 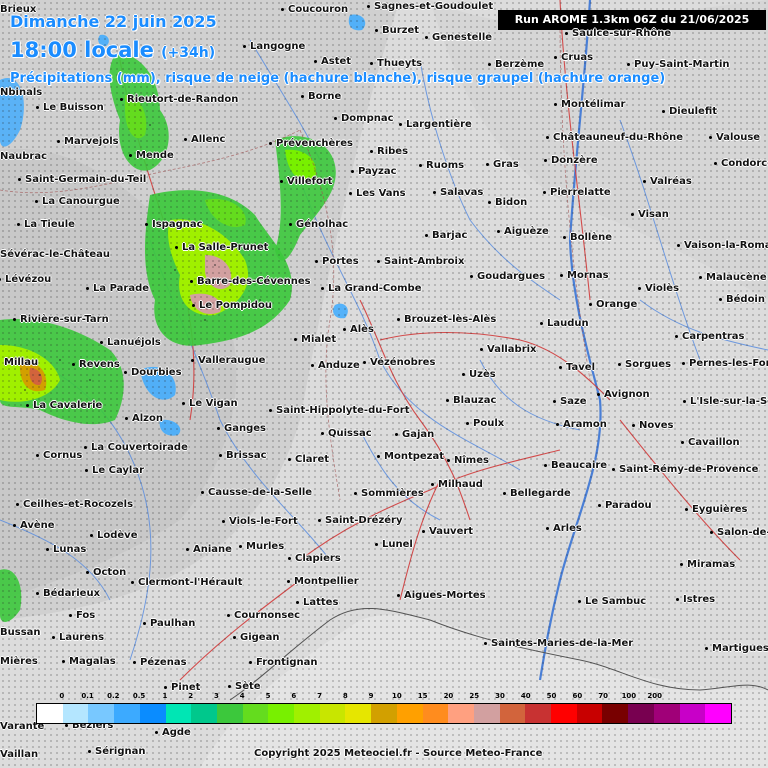 I want to click on legend-tick-label: 10, so click(x=397, y=696).